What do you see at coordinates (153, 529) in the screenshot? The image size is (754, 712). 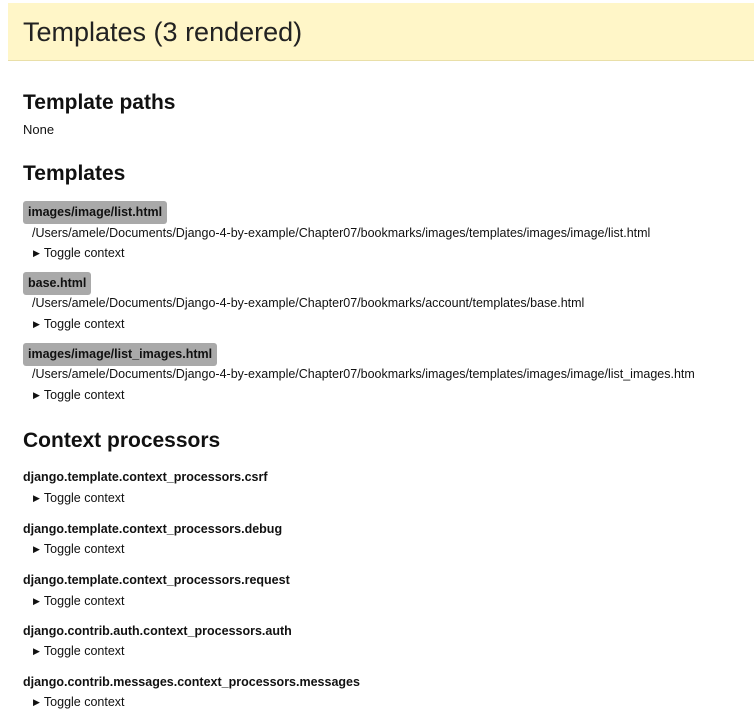 I see `context-processor-name: django.template.context_processors.debug` at bounding box center [153, 529].